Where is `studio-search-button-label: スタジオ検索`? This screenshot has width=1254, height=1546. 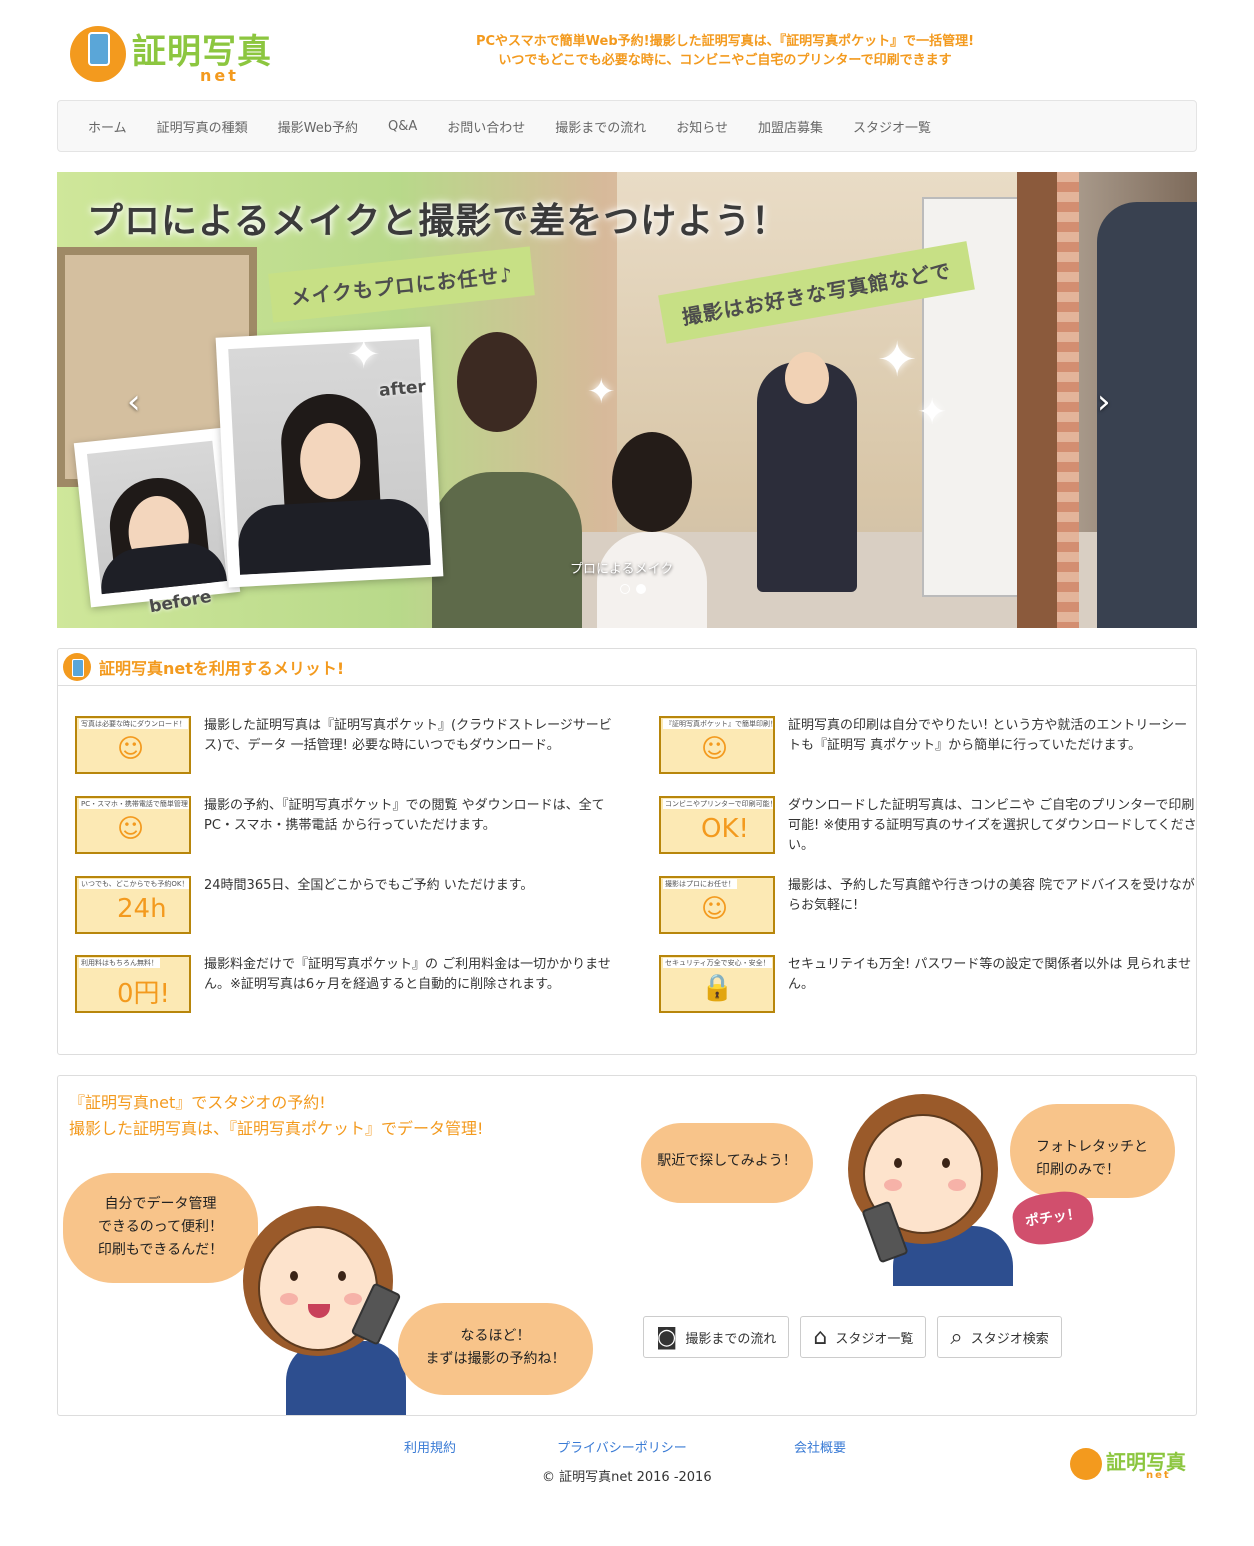 studio-search-button-label: スタジオ検索 is located at coordinates (1009, 1339).